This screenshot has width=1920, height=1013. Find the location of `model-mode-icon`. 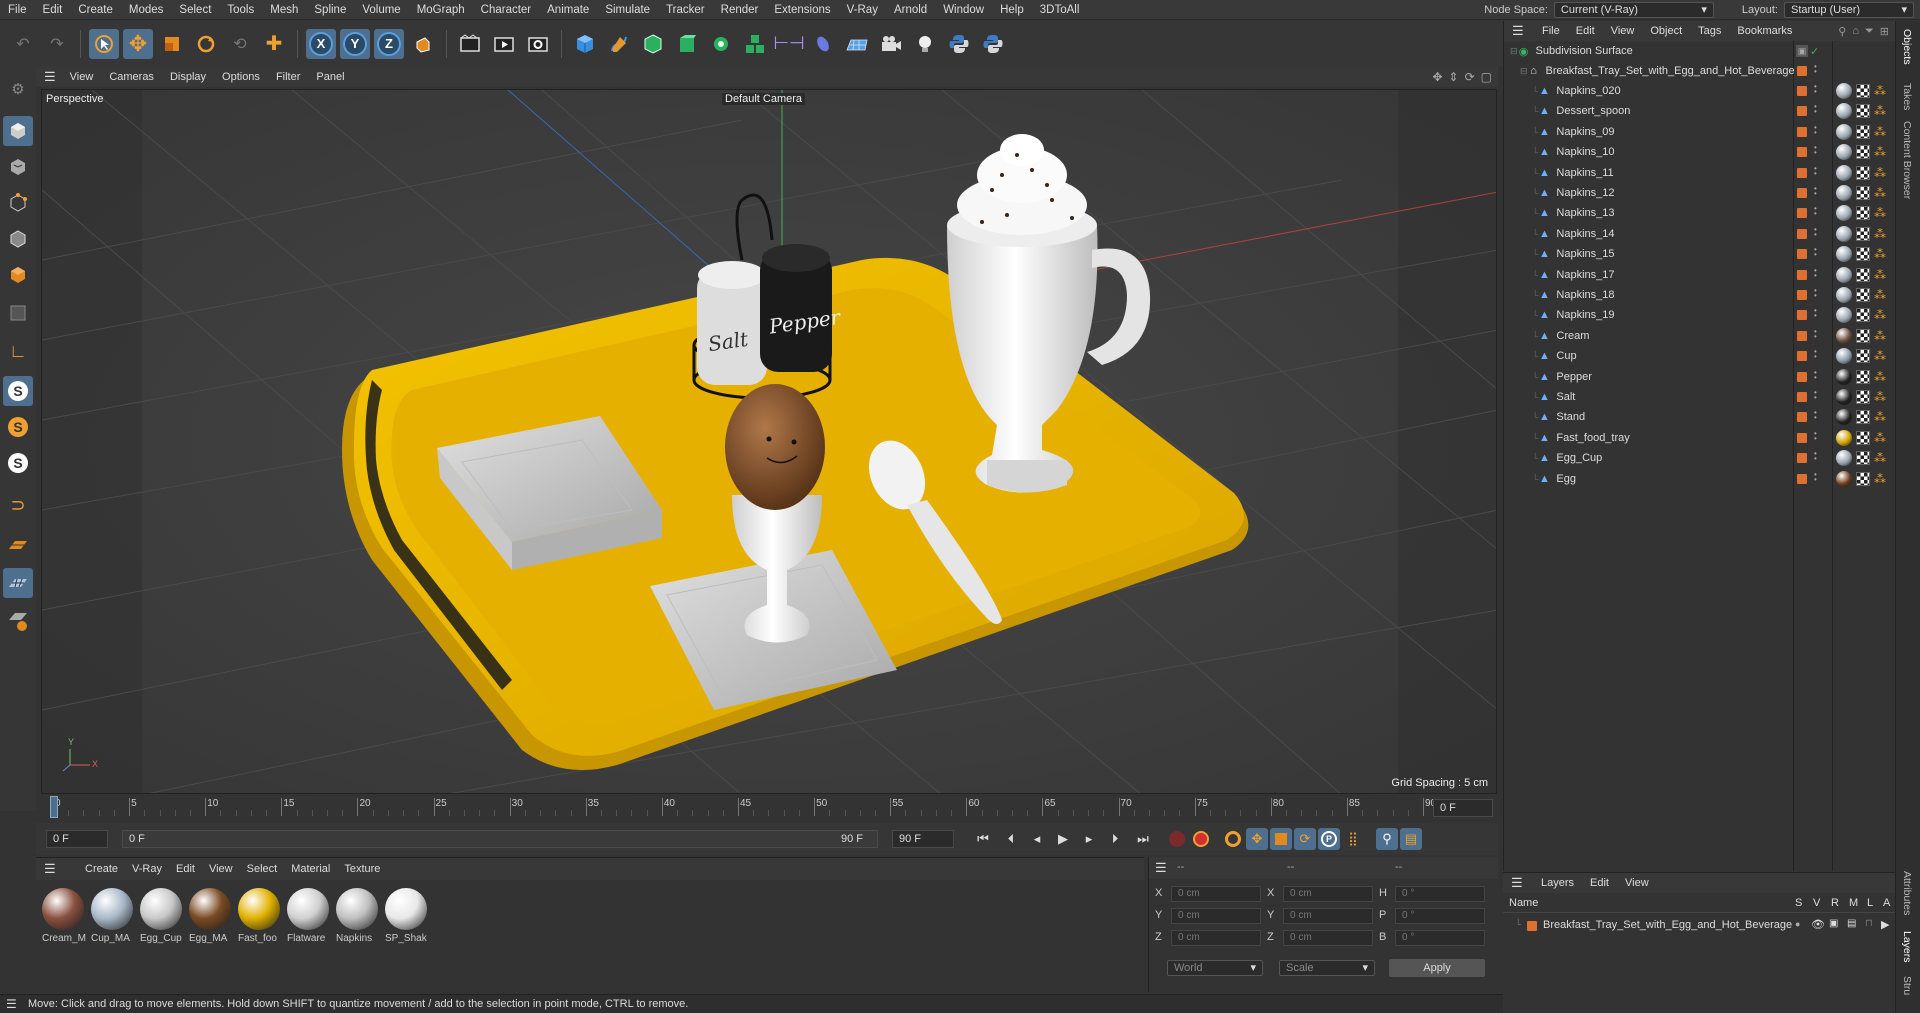

model-mode-icon is located at coordinates (18, 131).